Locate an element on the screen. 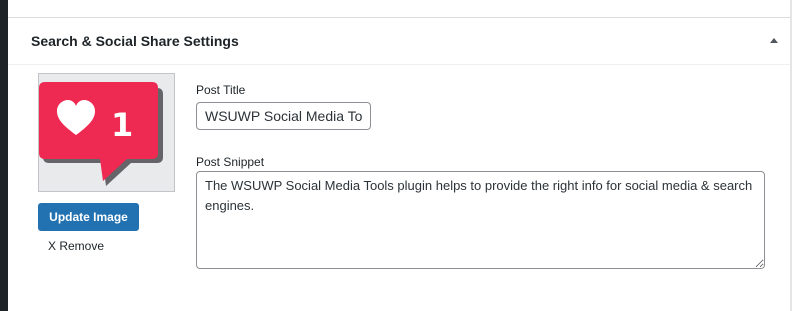 The image size is (792, 311). heart-notification-icon: 1 is located at coordinates (106, 132).